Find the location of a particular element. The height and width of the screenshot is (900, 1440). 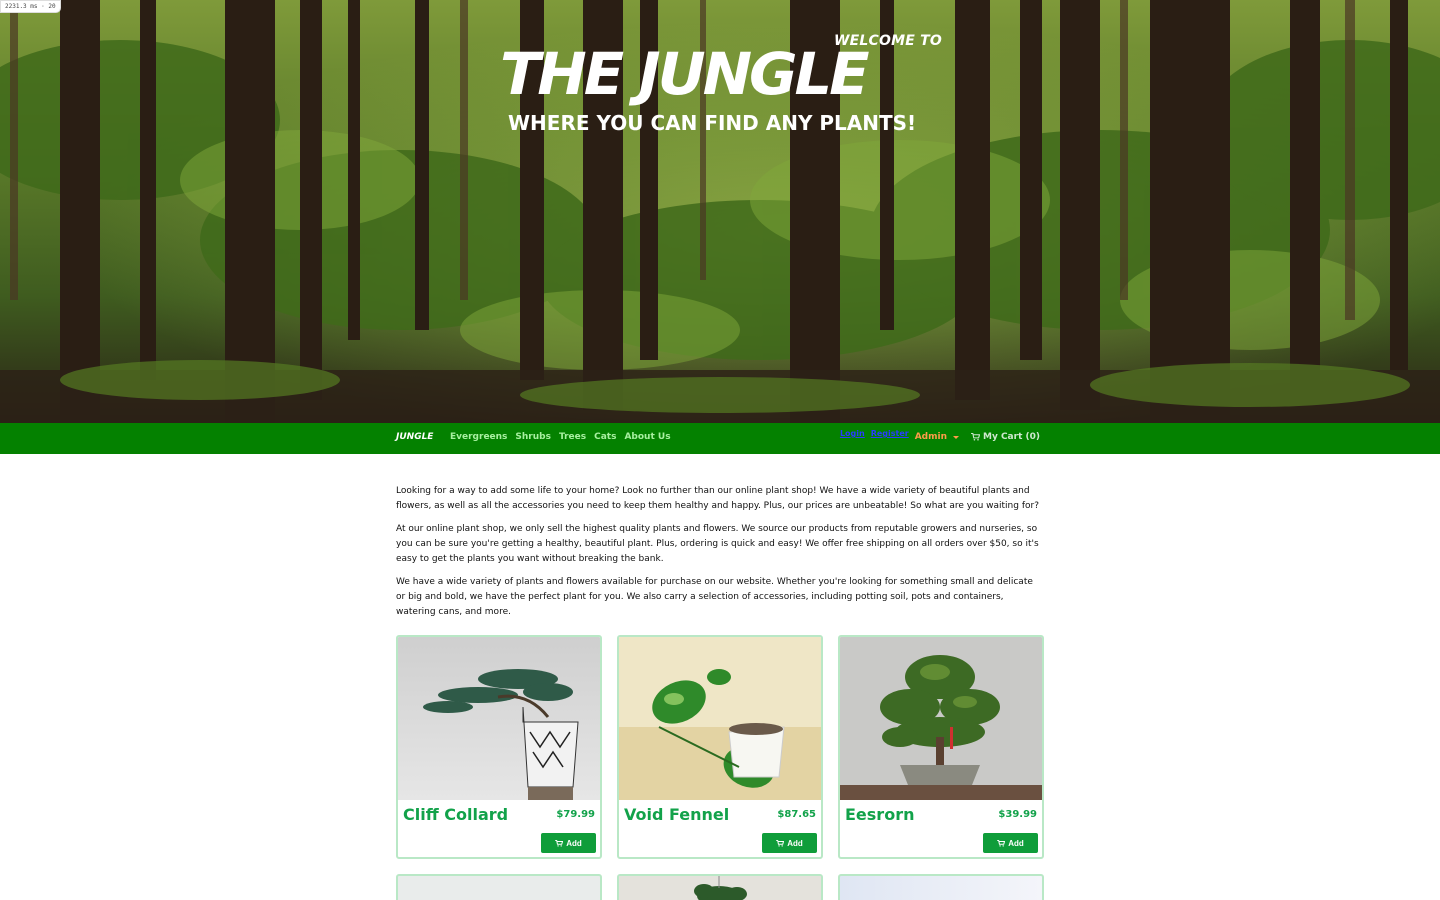

product-image-hanging-plant is located at coordinates (720, 888).